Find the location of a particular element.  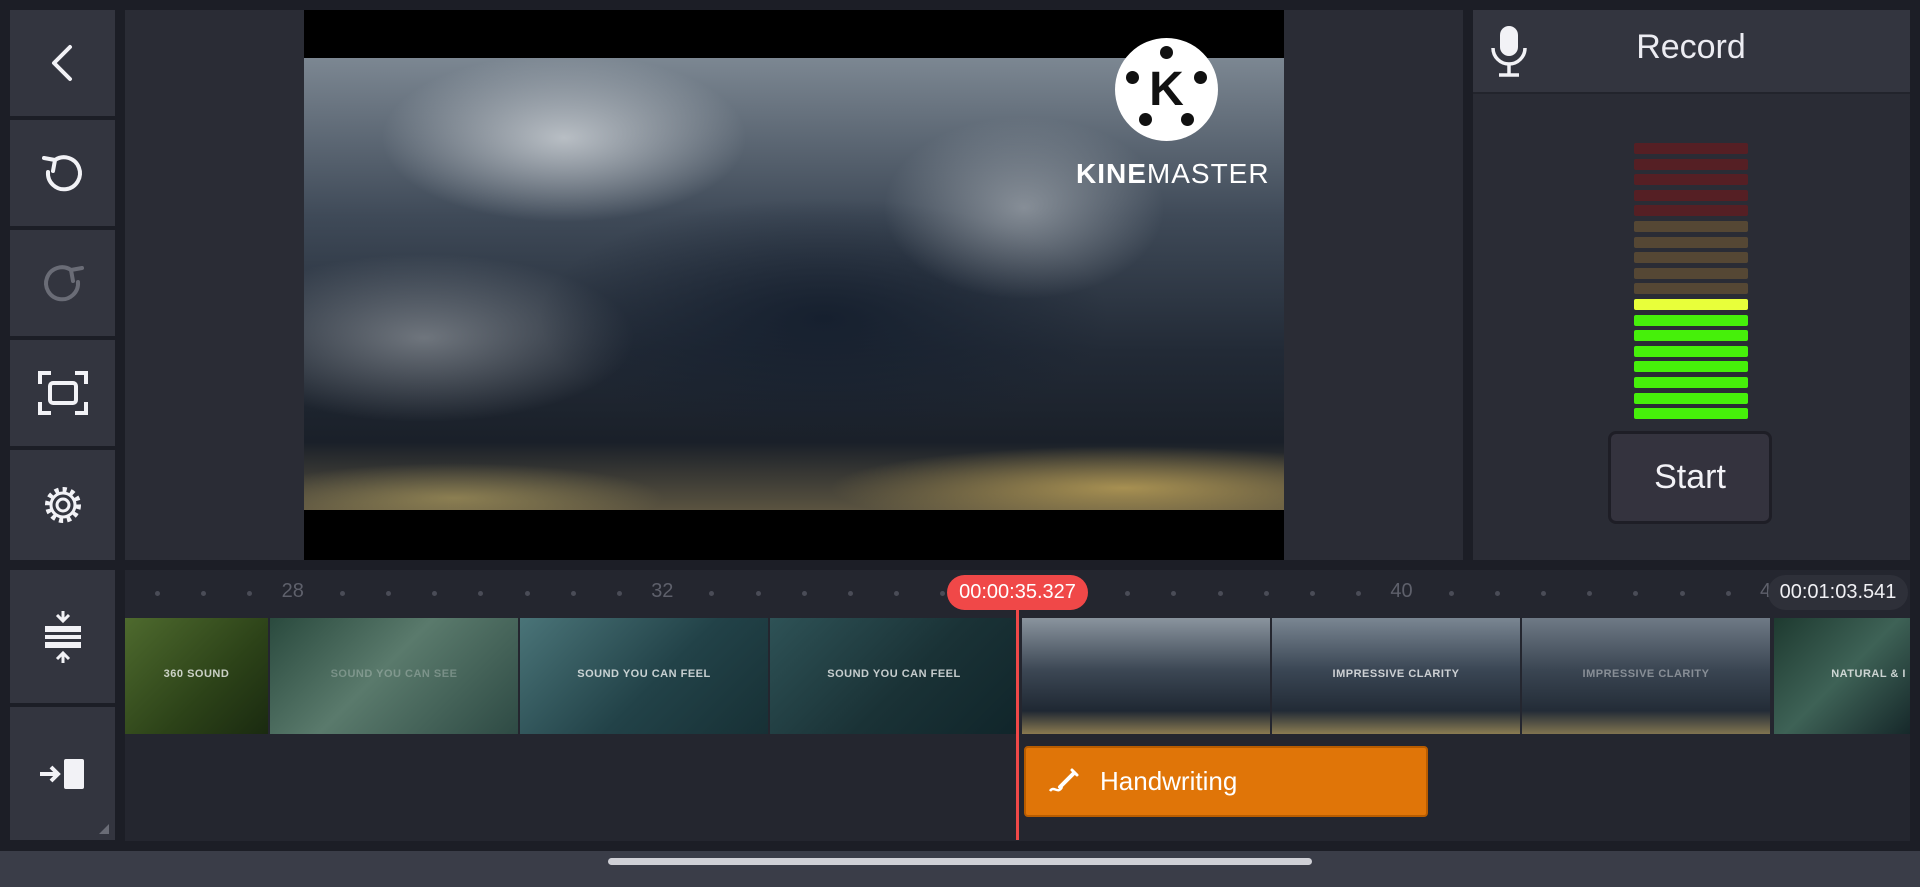

undo-button is located at coordinates (62, 173).